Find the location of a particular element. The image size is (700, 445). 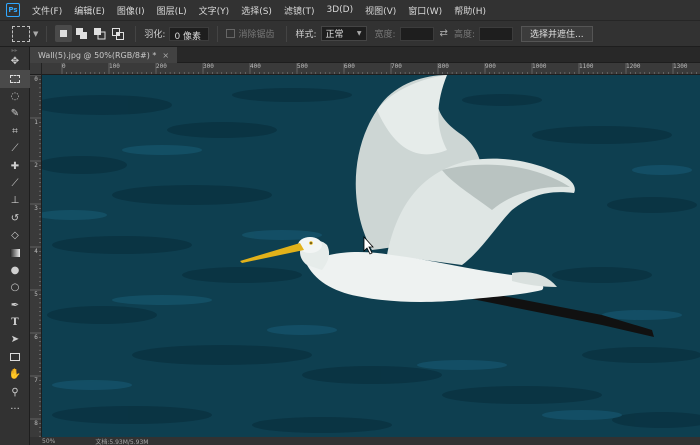

close-icon: × is located at coordinates (165, 55).